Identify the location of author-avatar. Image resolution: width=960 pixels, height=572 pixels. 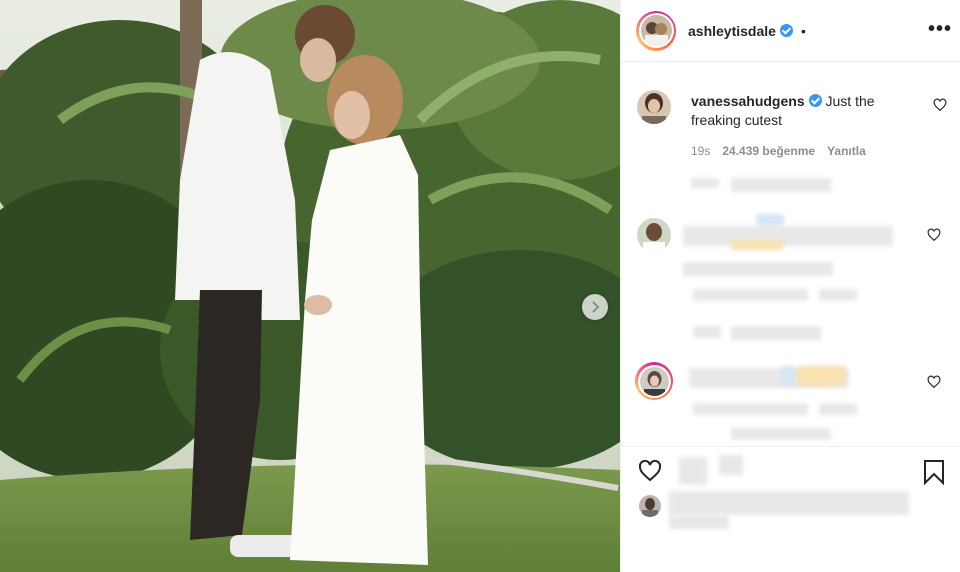
(656, 30).